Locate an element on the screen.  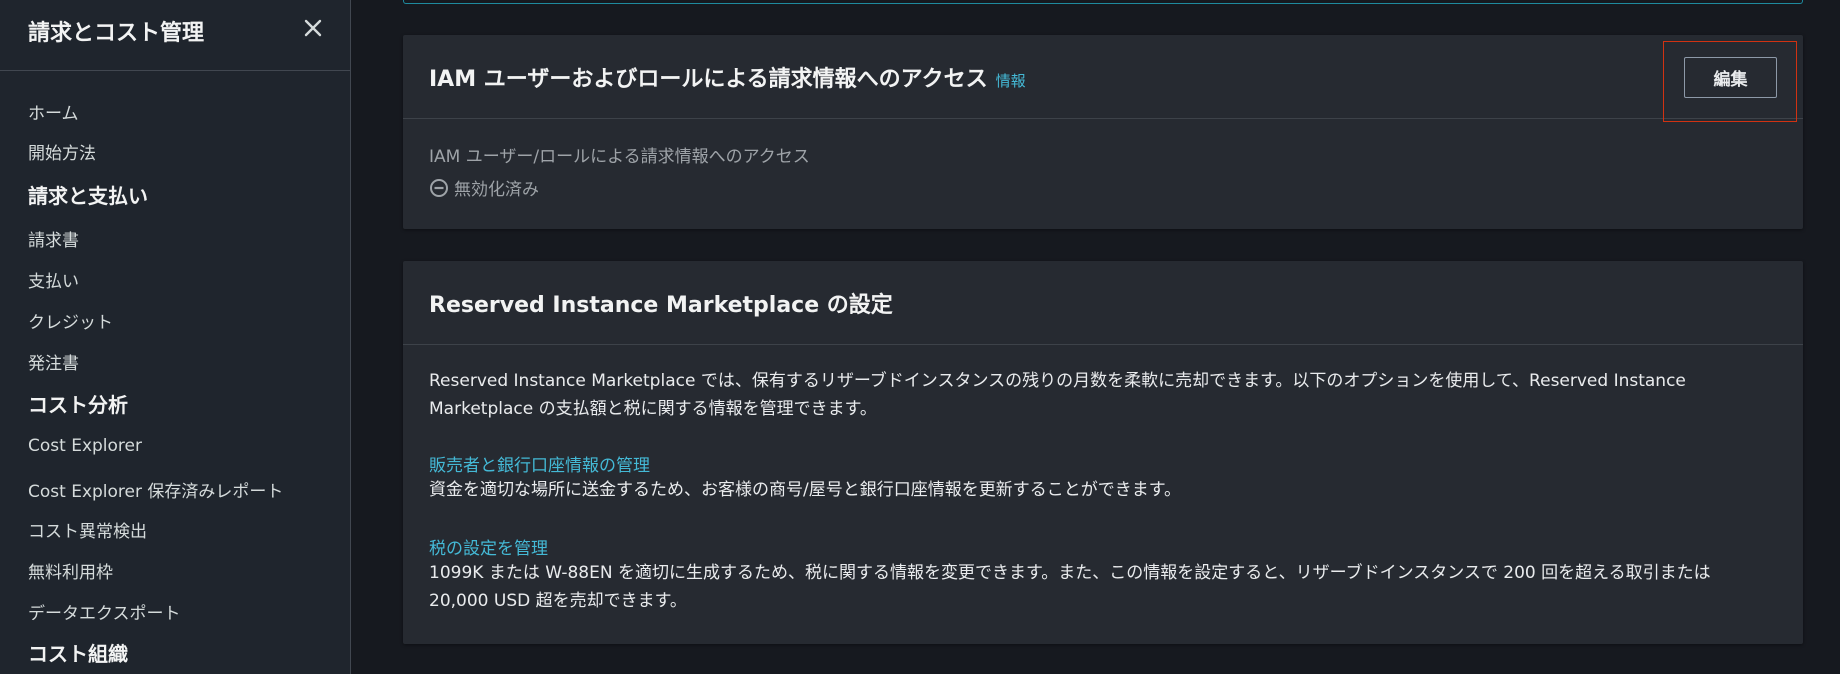
iam-access-status-text: 無効化済み is located at coordinates (496, 190).